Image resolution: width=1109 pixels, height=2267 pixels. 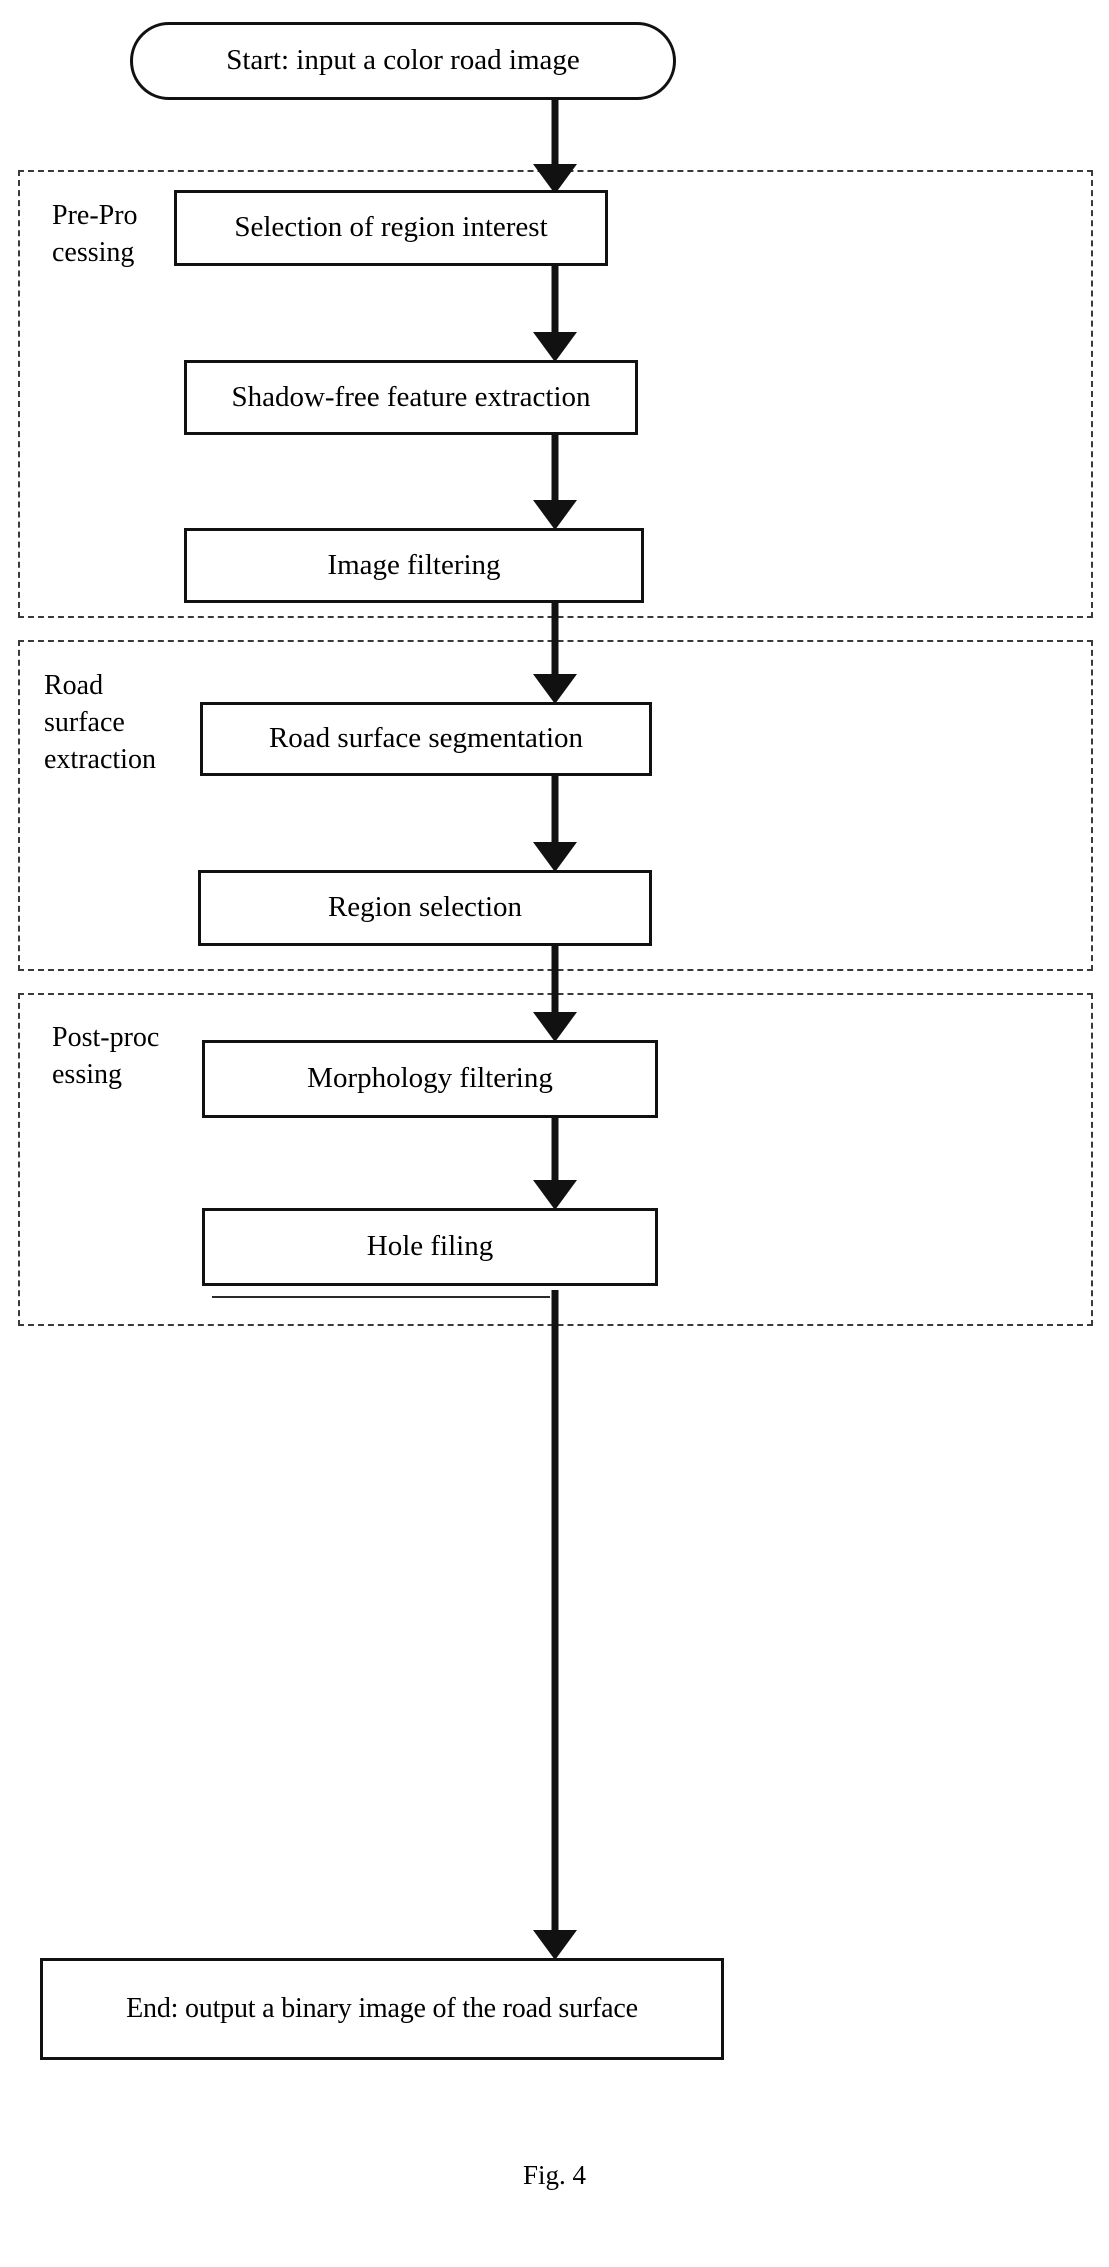 I want to click on node-morphology-filtering: Morphology filtering, so click(x=430, y=1079).